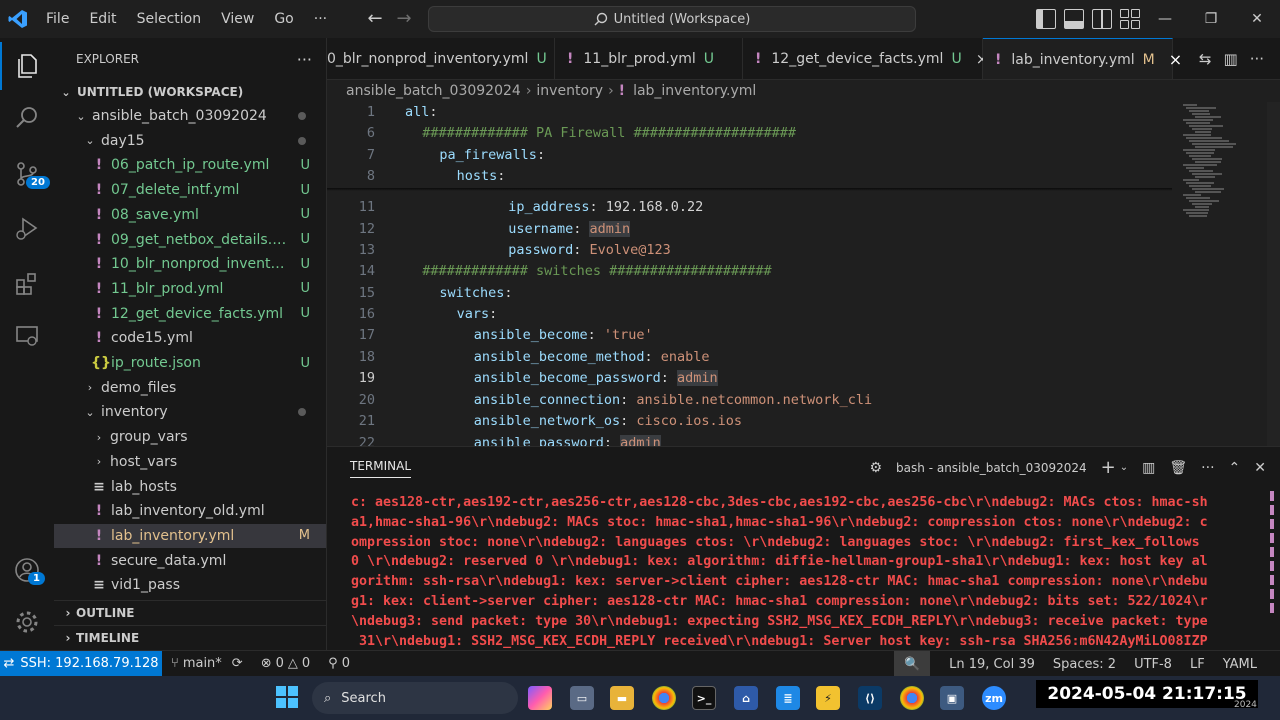  Describe the element at coordinates (1178, 468) in the screenshot. I see `trash-icon: 🗑` at that location.